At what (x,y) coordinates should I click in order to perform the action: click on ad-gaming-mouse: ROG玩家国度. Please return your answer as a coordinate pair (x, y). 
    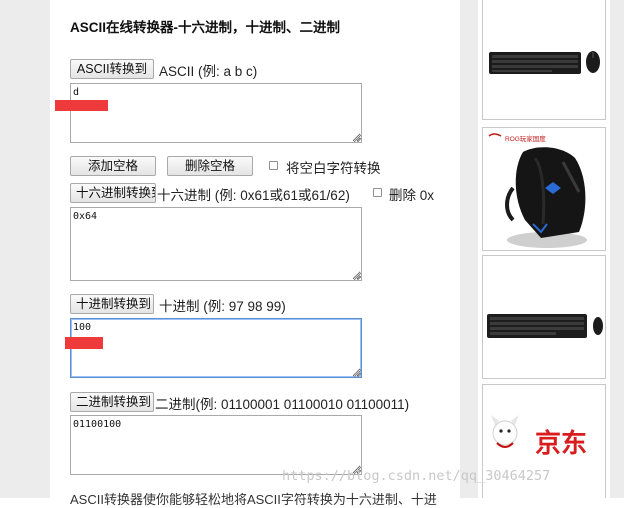
    Looking at the image, I should click on (544, 189).